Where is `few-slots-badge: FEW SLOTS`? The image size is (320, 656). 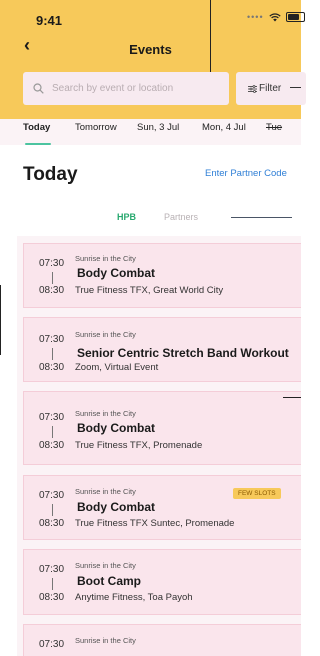 few-slots-badge: FEW SLOTS is located at coordinates (257, 493).